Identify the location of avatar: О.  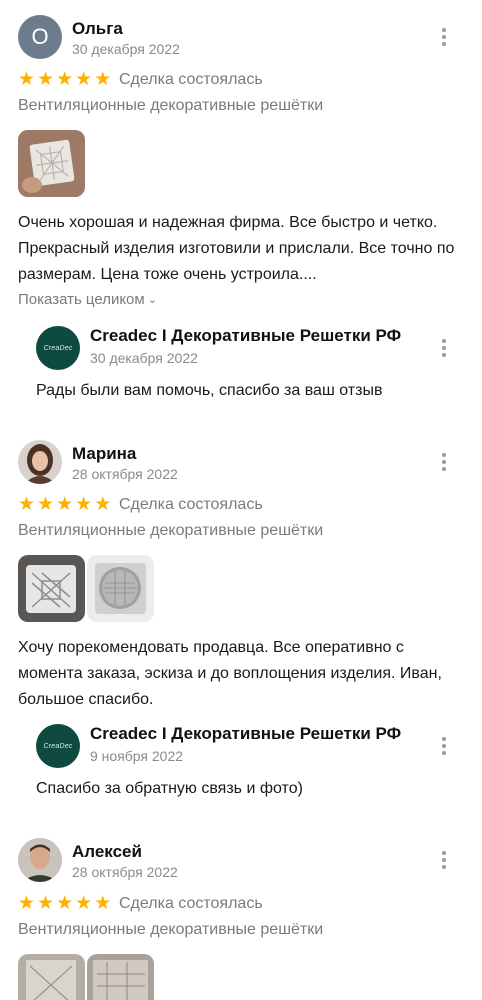
(40, 37).